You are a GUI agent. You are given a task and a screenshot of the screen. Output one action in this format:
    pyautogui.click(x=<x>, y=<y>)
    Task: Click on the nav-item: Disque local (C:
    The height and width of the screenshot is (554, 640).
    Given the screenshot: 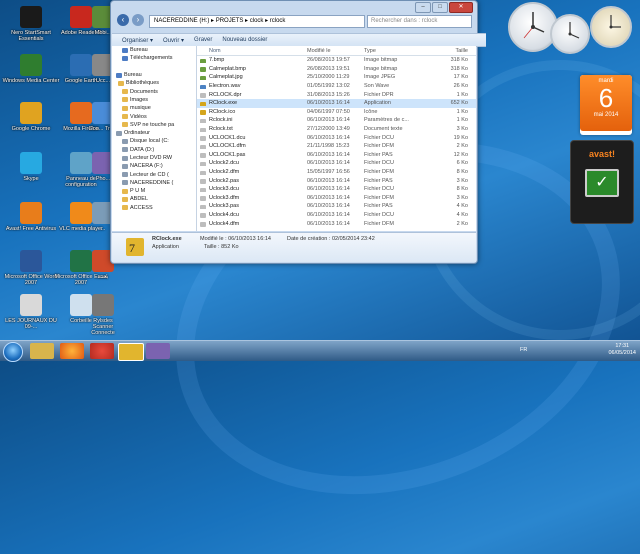 What is the action you would take?
    pyautogui.click(x=154, y=141)
    